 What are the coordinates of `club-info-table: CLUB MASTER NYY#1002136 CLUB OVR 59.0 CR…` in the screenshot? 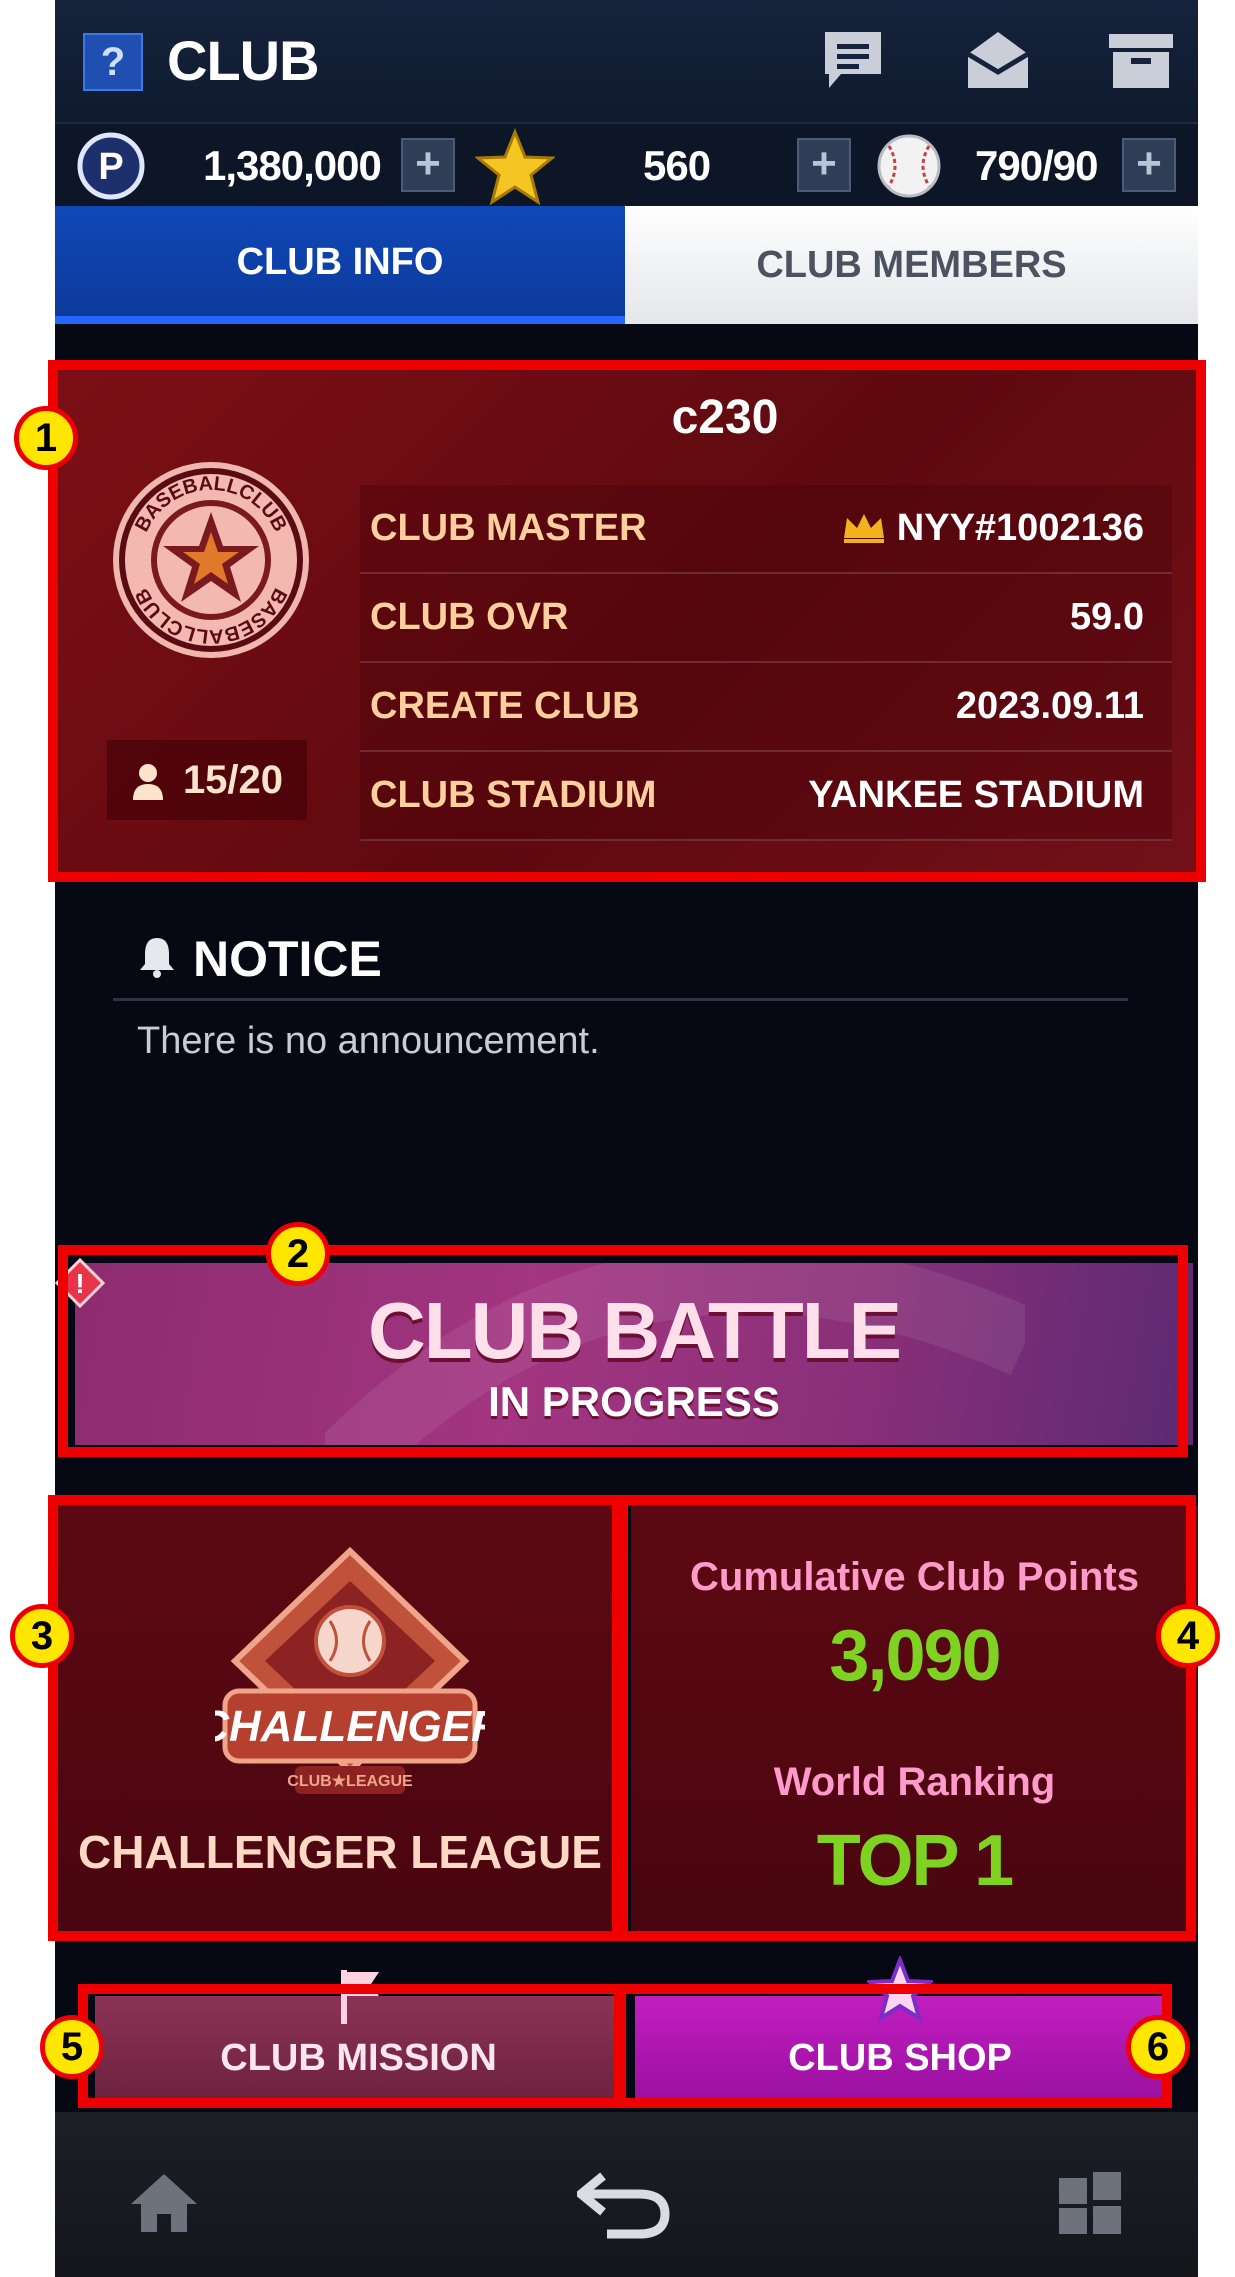 It's located at (766, 663).